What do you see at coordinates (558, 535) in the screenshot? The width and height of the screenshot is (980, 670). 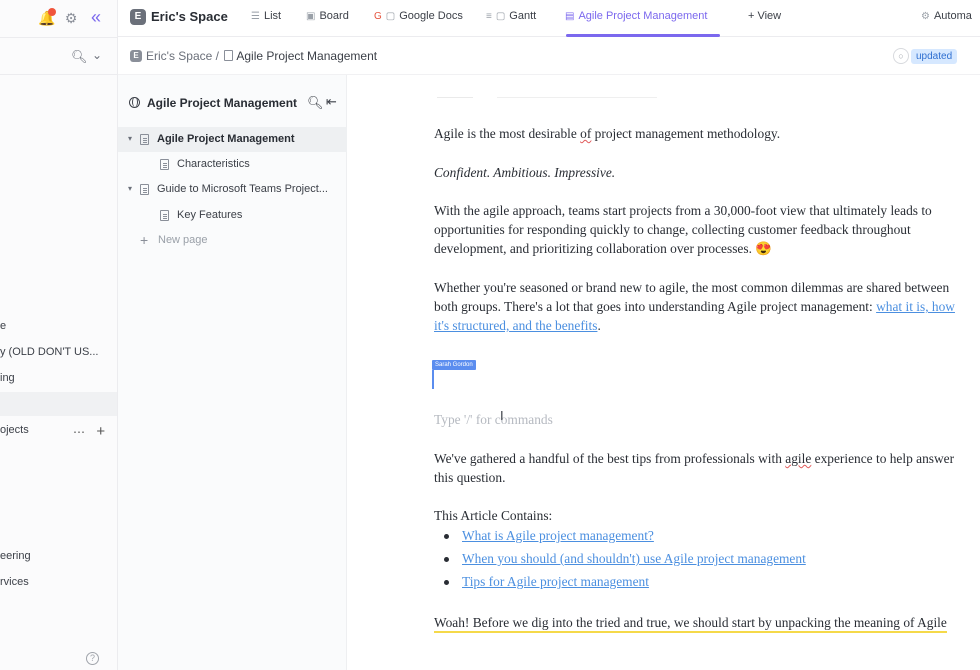 I see `toc-link: What is Agile project management?` at bounding box center [558, 535].